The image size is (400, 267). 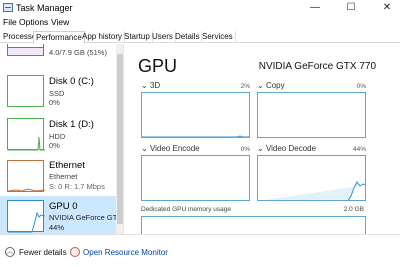 What do you see at coordinates (245, 86) in the screenshot?
I see `graph-3d-percent: 2%` at bounding box center [245, 86].